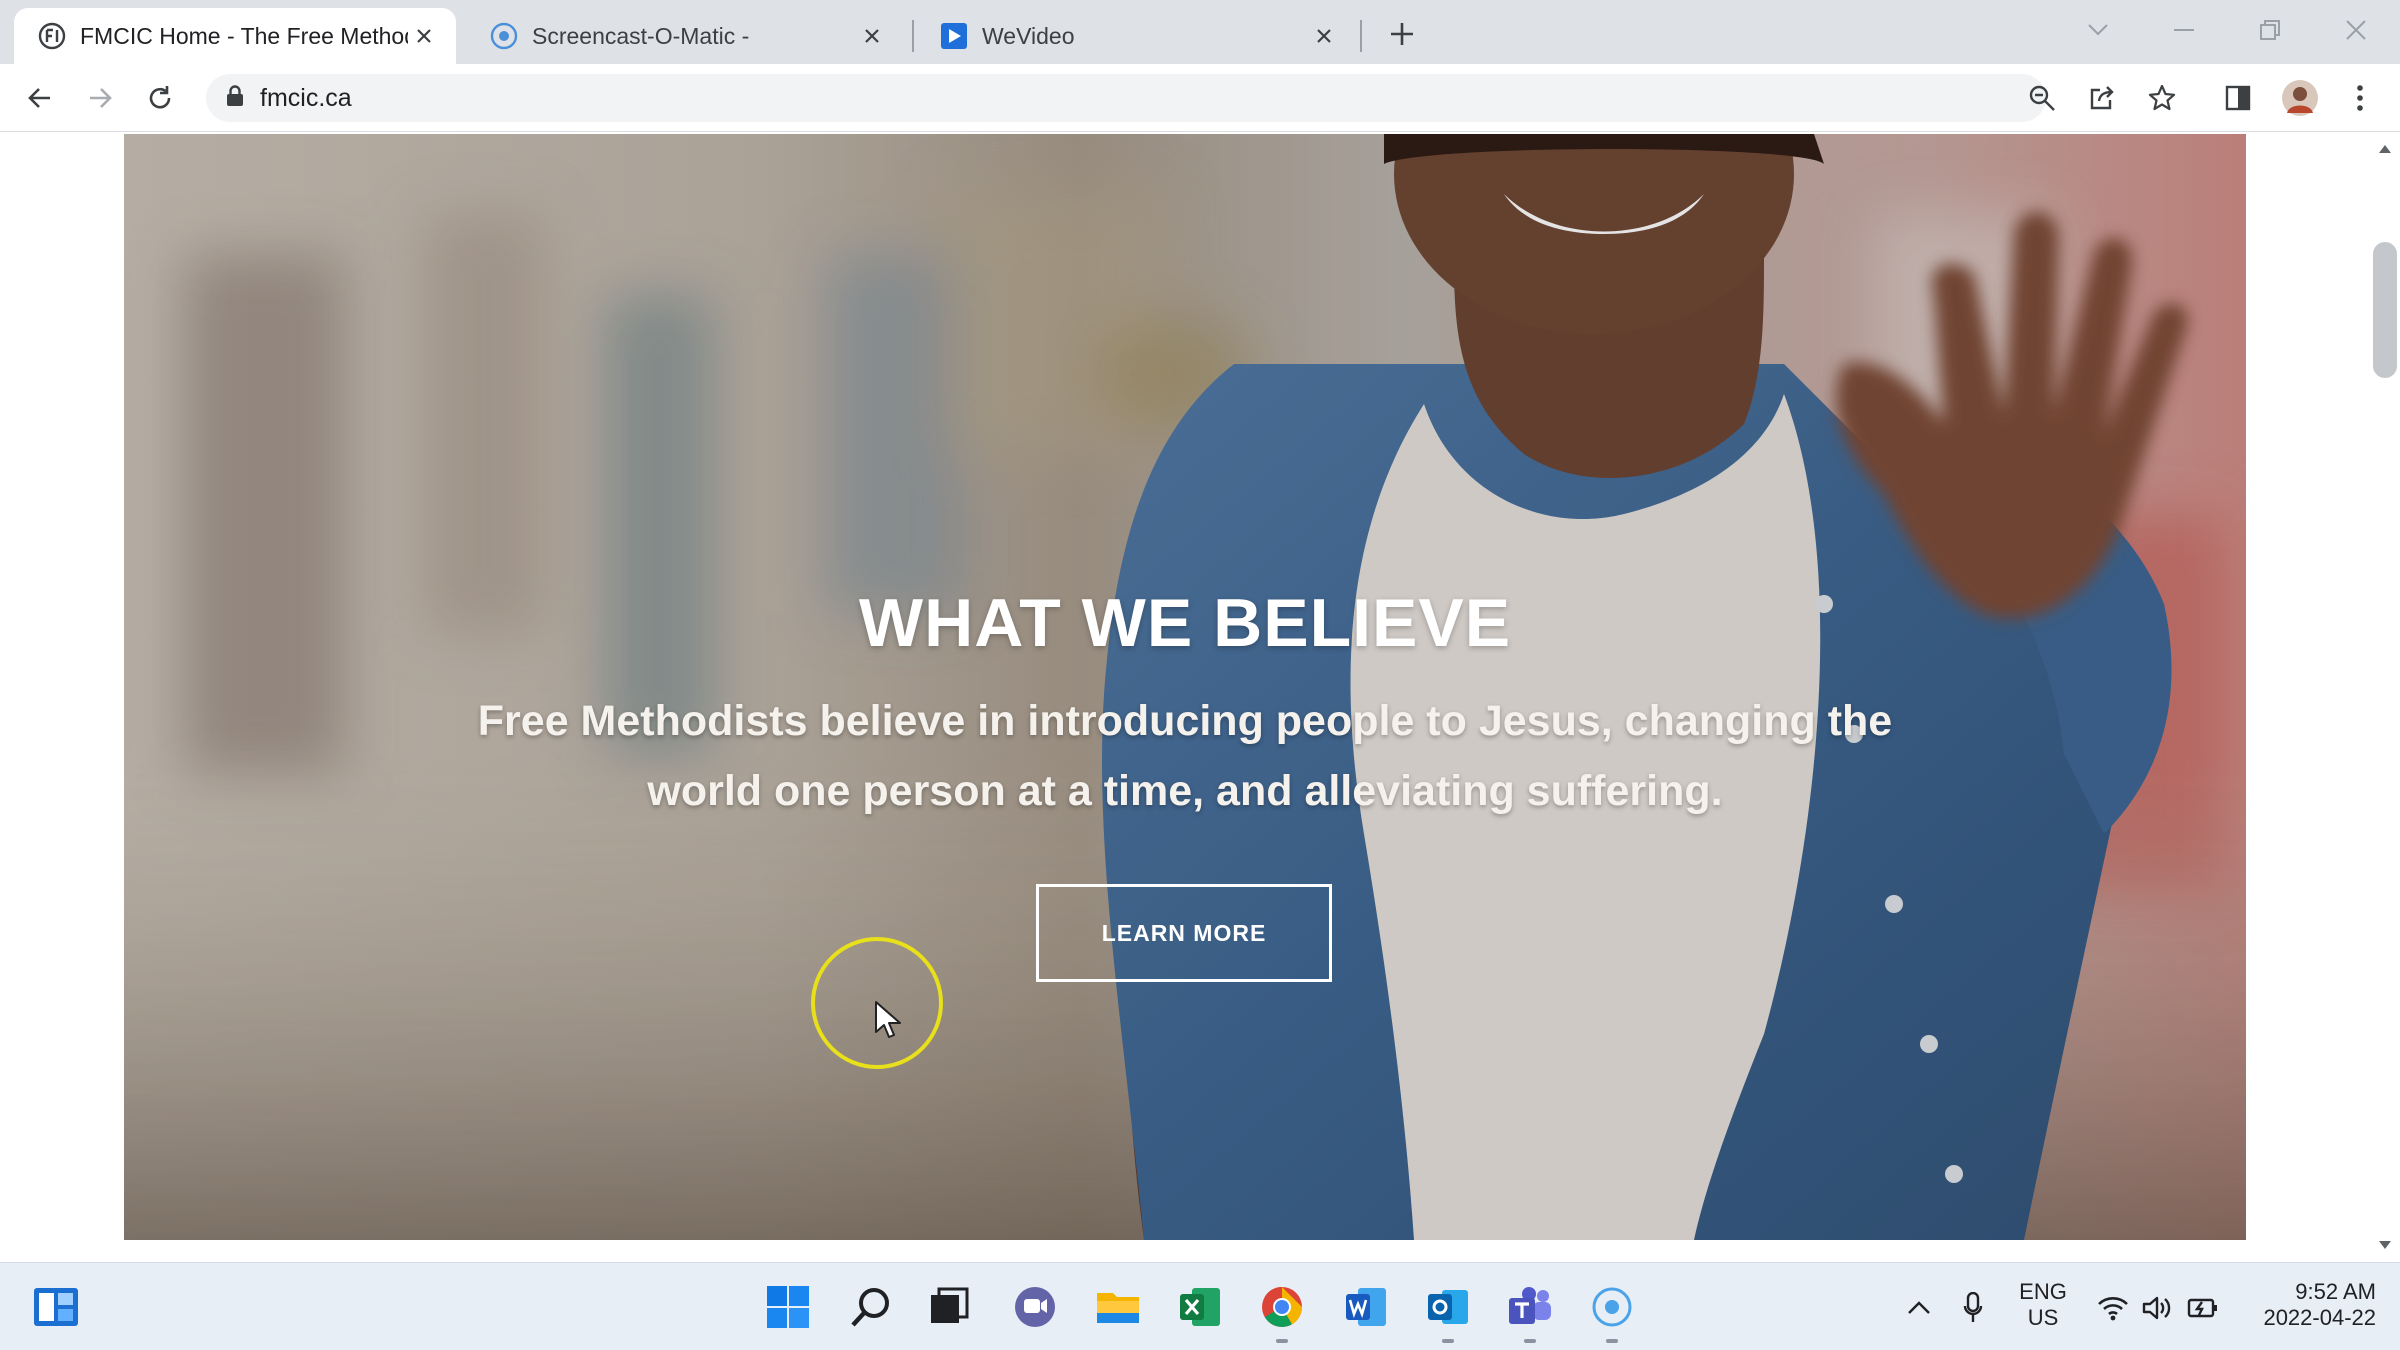  I want to click on close-window-icon, so click(2356, 30).